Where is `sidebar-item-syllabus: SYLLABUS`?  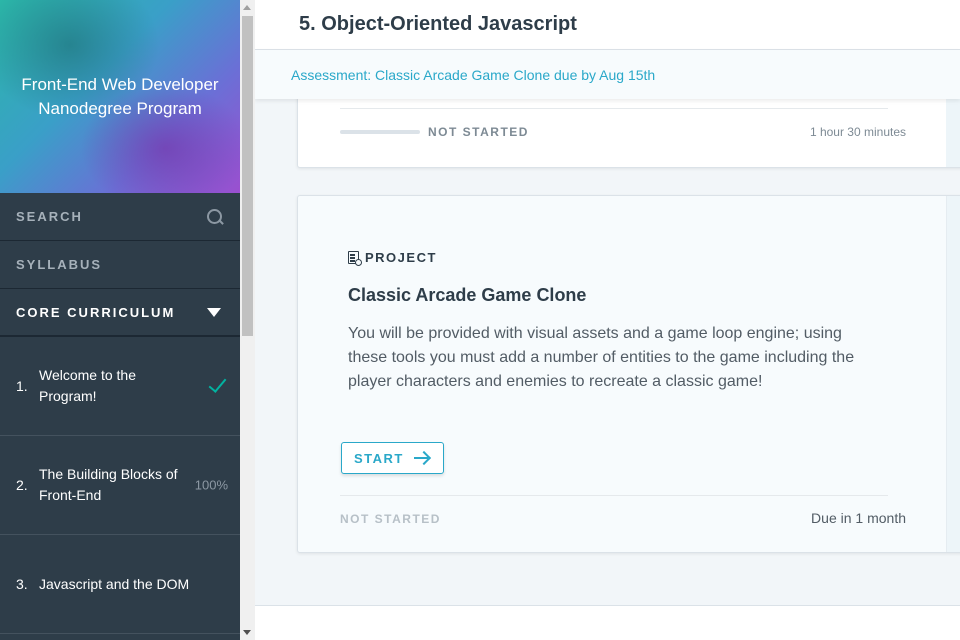
sidebar-item-syllabus: SYLLABUS is located at coordinates (120, 265).